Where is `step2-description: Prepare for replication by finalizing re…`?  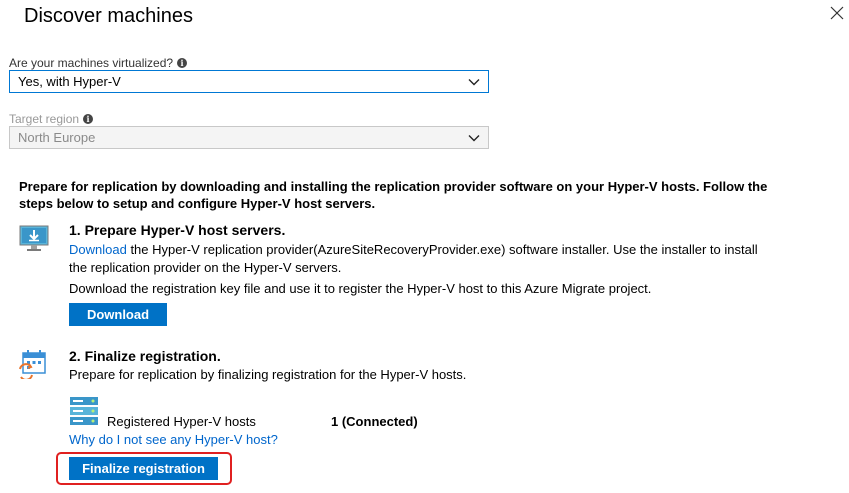
step2-description: Prepare for replication by finalizing re… is located at coordinates (268, 374).